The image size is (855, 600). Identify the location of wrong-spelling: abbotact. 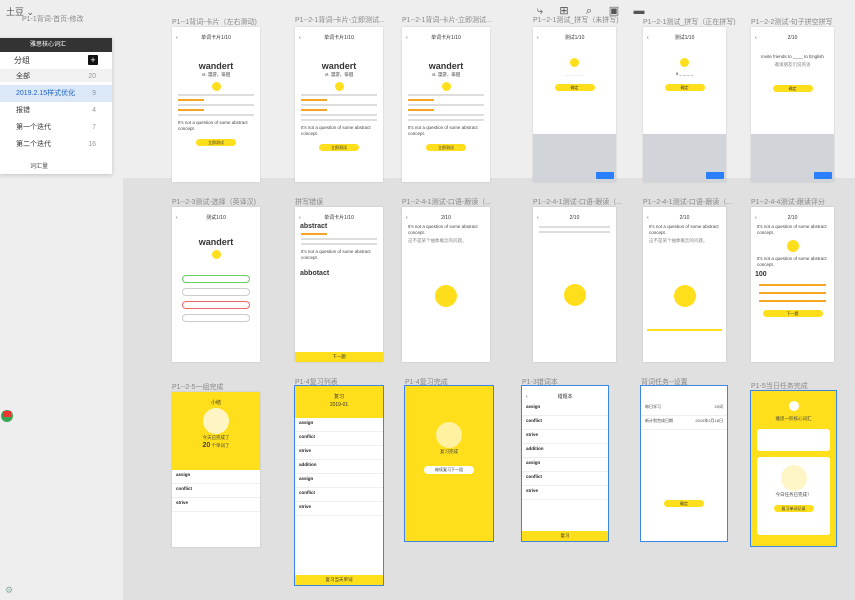
(315, 273).